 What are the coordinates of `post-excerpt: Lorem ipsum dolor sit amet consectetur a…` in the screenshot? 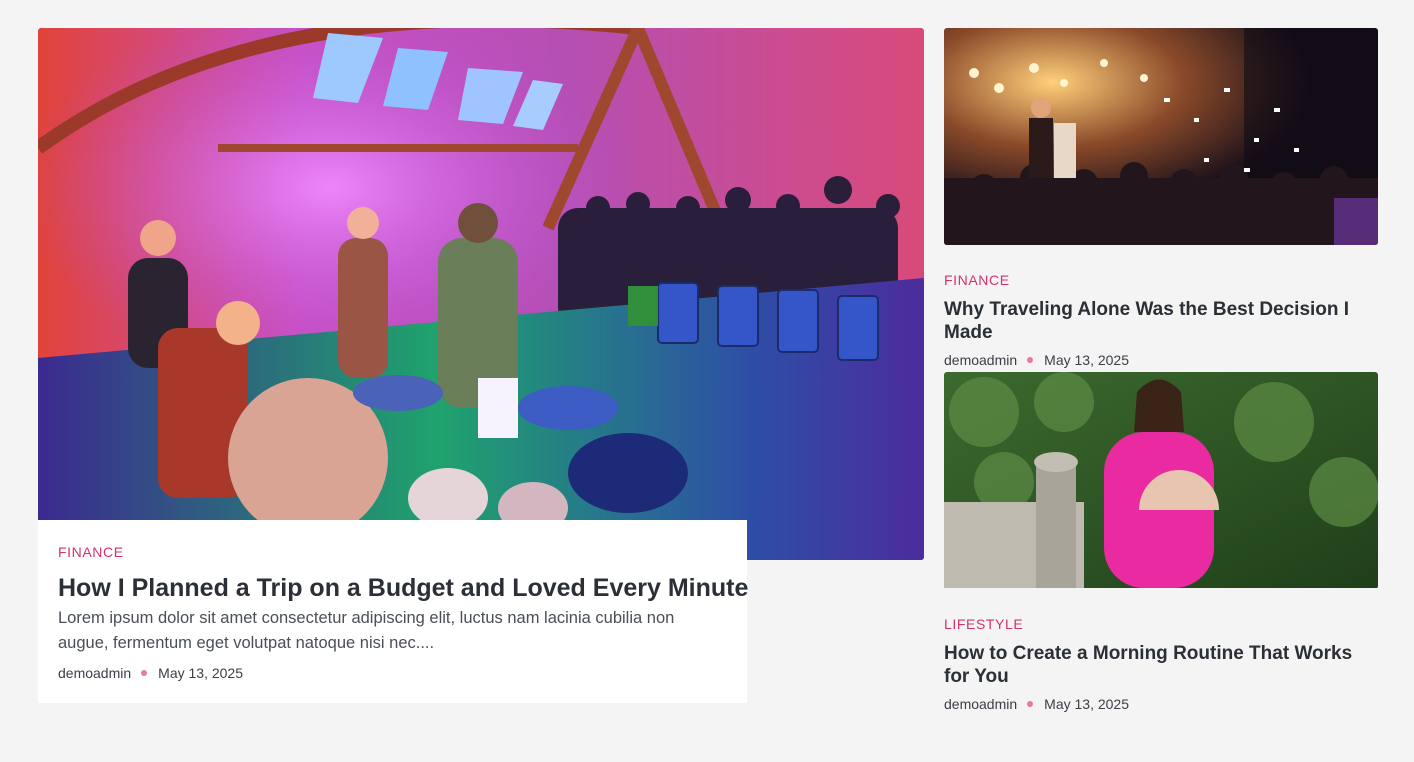 It's located at (366, 630).